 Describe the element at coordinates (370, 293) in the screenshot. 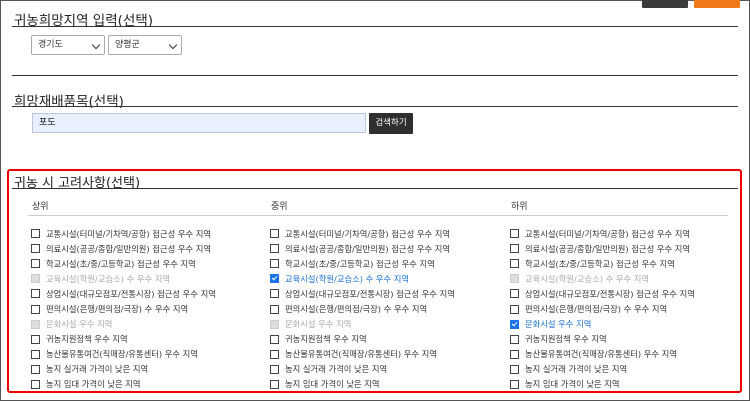

I see `priority-option-label: 상업시설(대규모점포/전통시장) 접근성 우수 지역` at that location.